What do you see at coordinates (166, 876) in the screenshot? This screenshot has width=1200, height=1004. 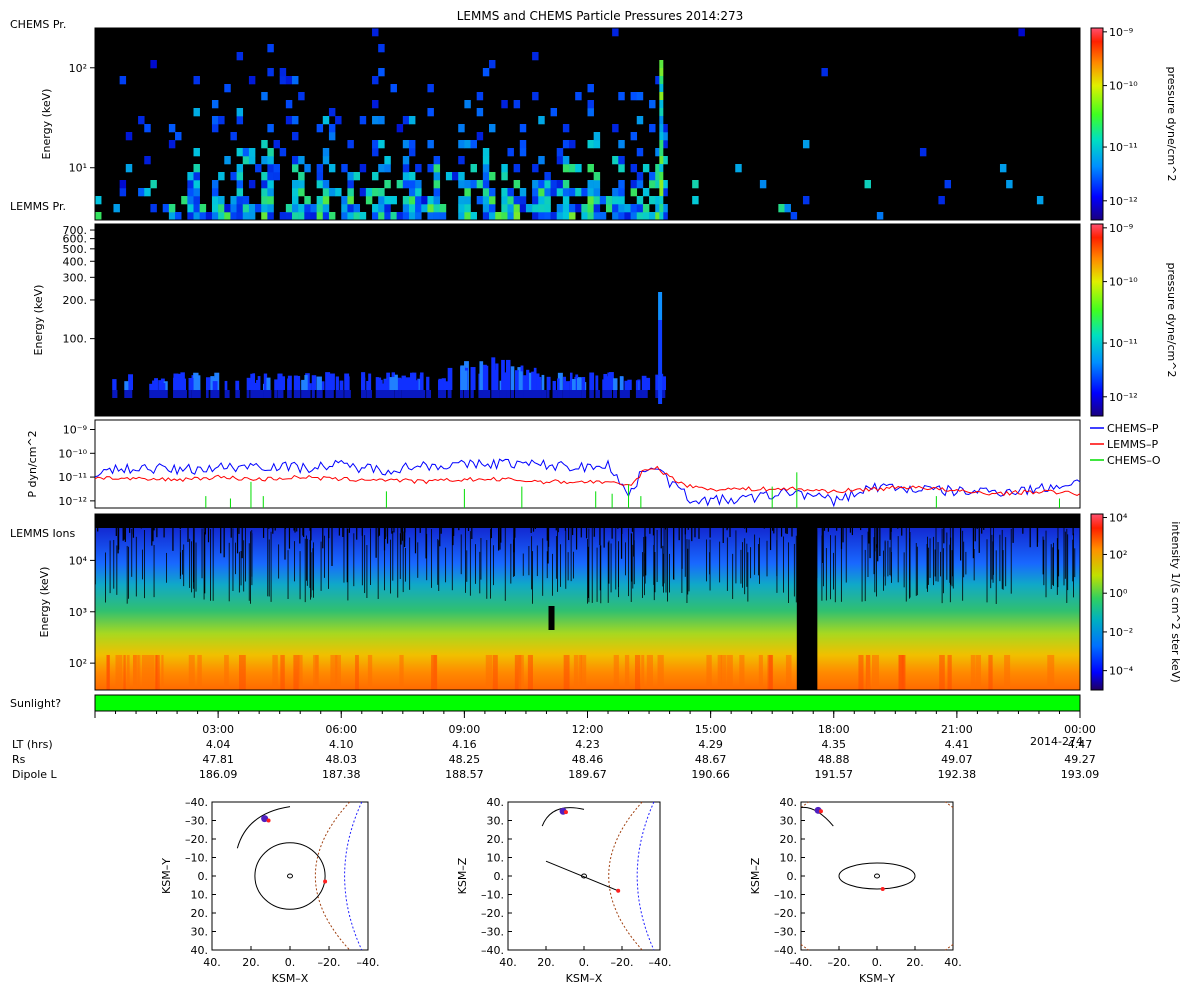 I see `orbit-ylabel: KSM–Y` at bounding box center [166, 876].